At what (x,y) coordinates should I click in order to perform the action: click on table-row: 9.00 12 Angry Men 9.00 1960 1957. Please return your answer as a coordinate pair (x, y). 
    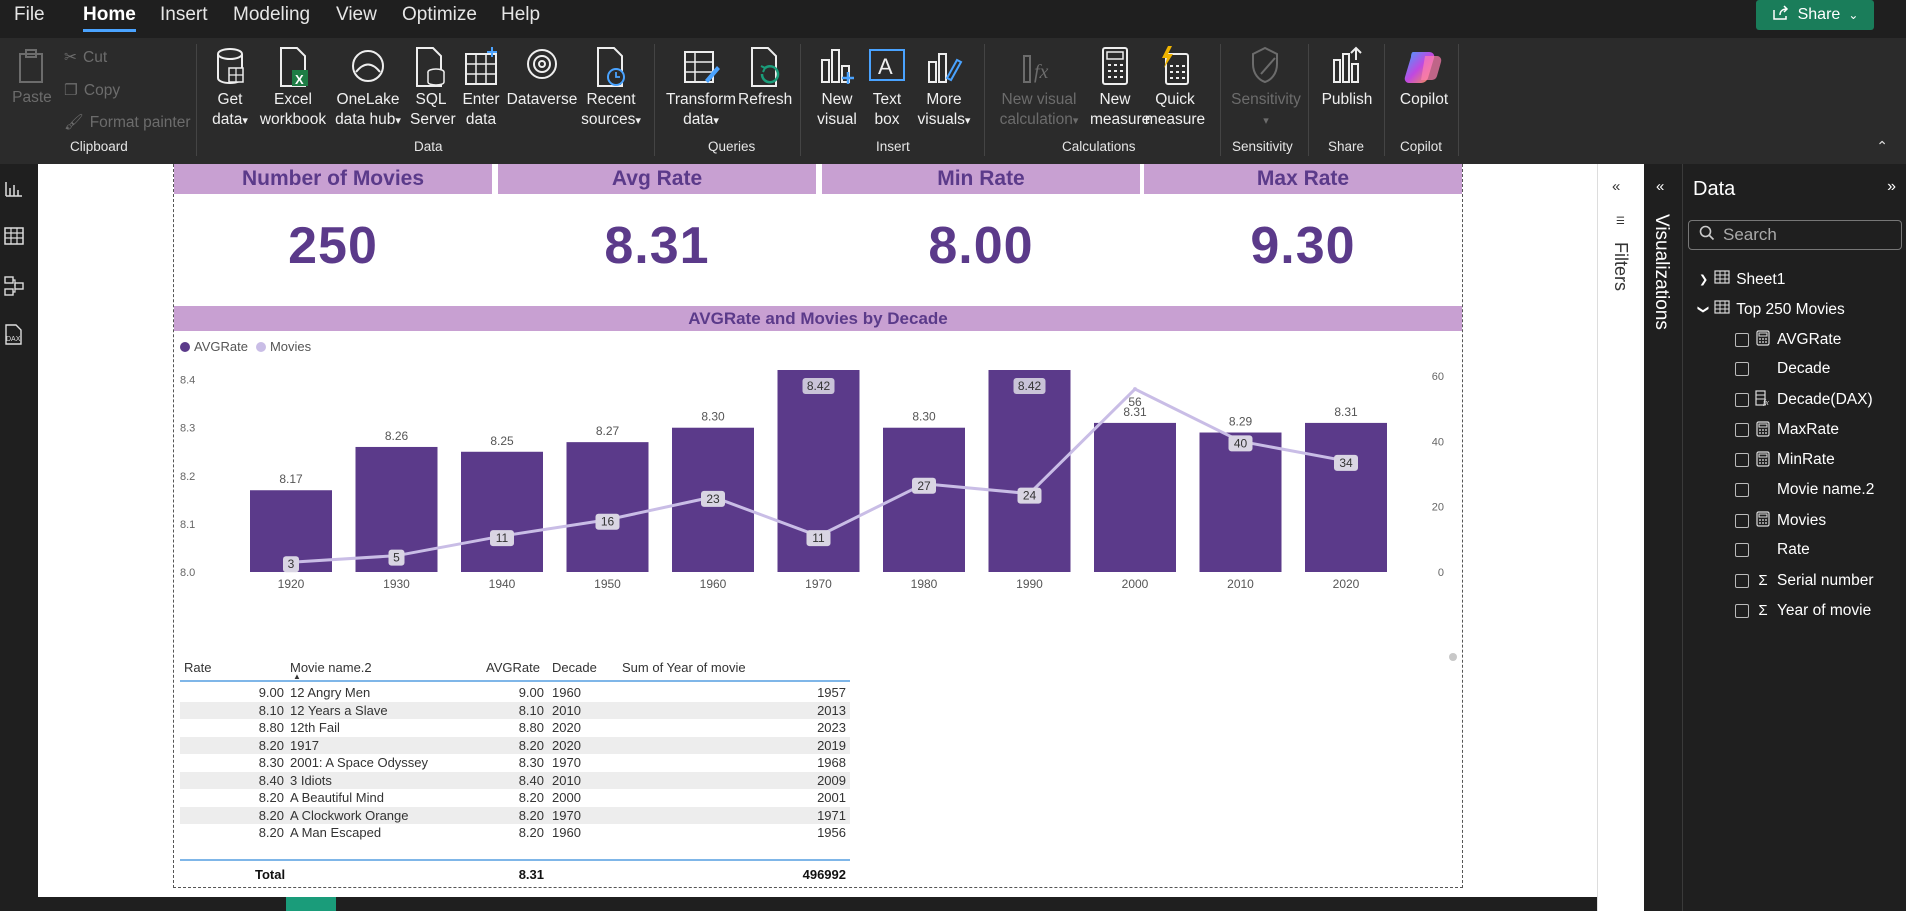
    Looking at the image, I should click on (515, 693).